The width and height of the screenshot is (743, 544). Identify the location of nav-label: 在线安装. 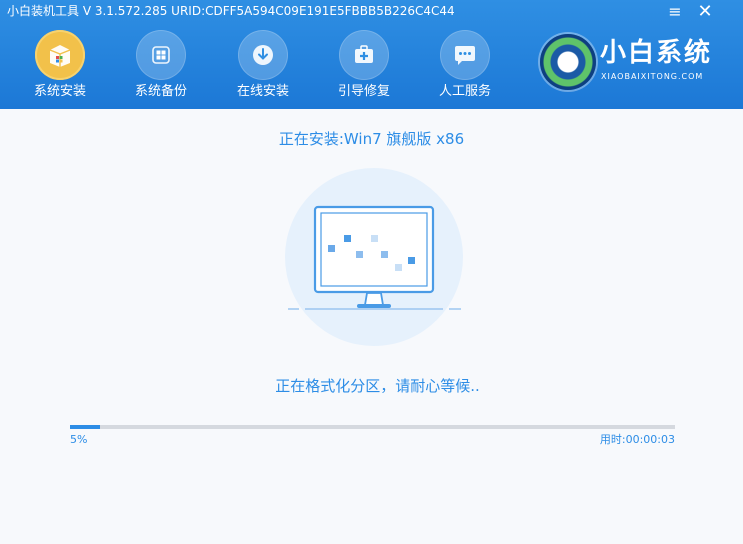
(262, 91).